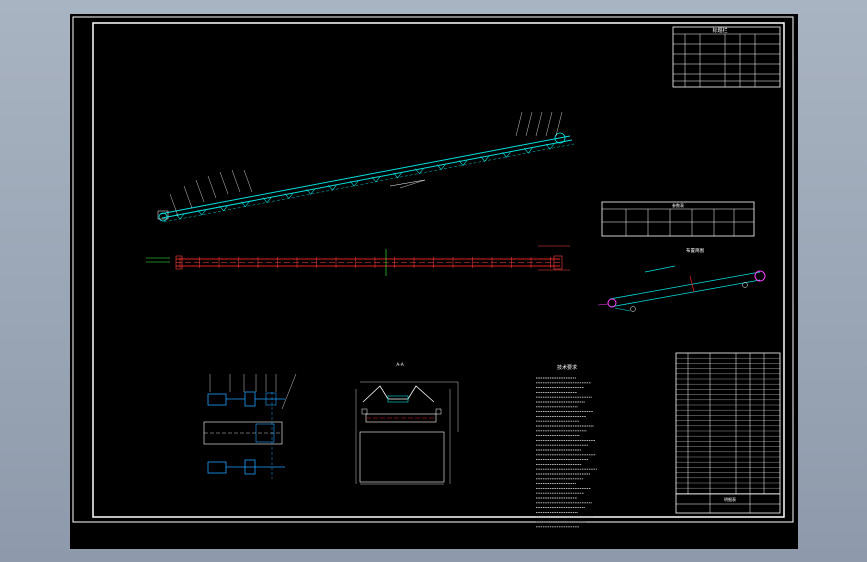  What do you see at coordinates (728, 426) in the screenshot?
I see `parts-list-rows` at bounding box center [728, 426].